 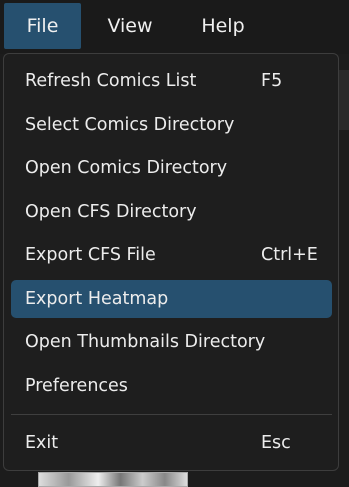 I want to click on menu-item-label: Export CFS File, so click(x=90, y=255).